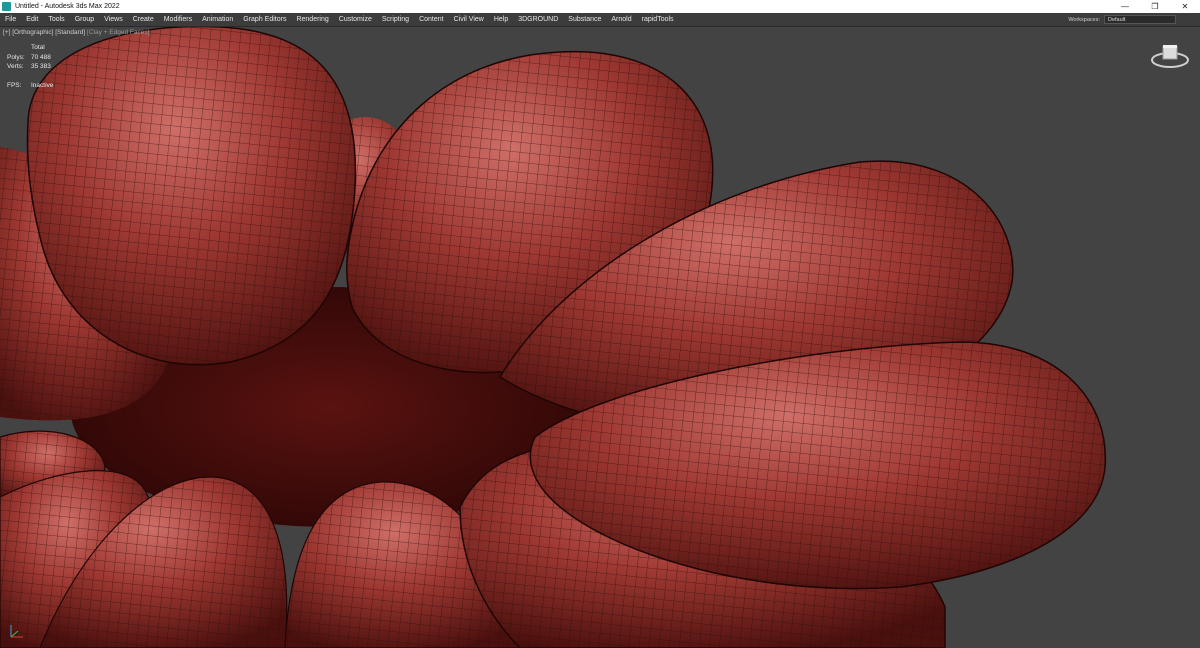  What do you see at coordinates (584, 19) in the screenshot?
I see `menu-substance: Substance` at bounding box center [584, 19].